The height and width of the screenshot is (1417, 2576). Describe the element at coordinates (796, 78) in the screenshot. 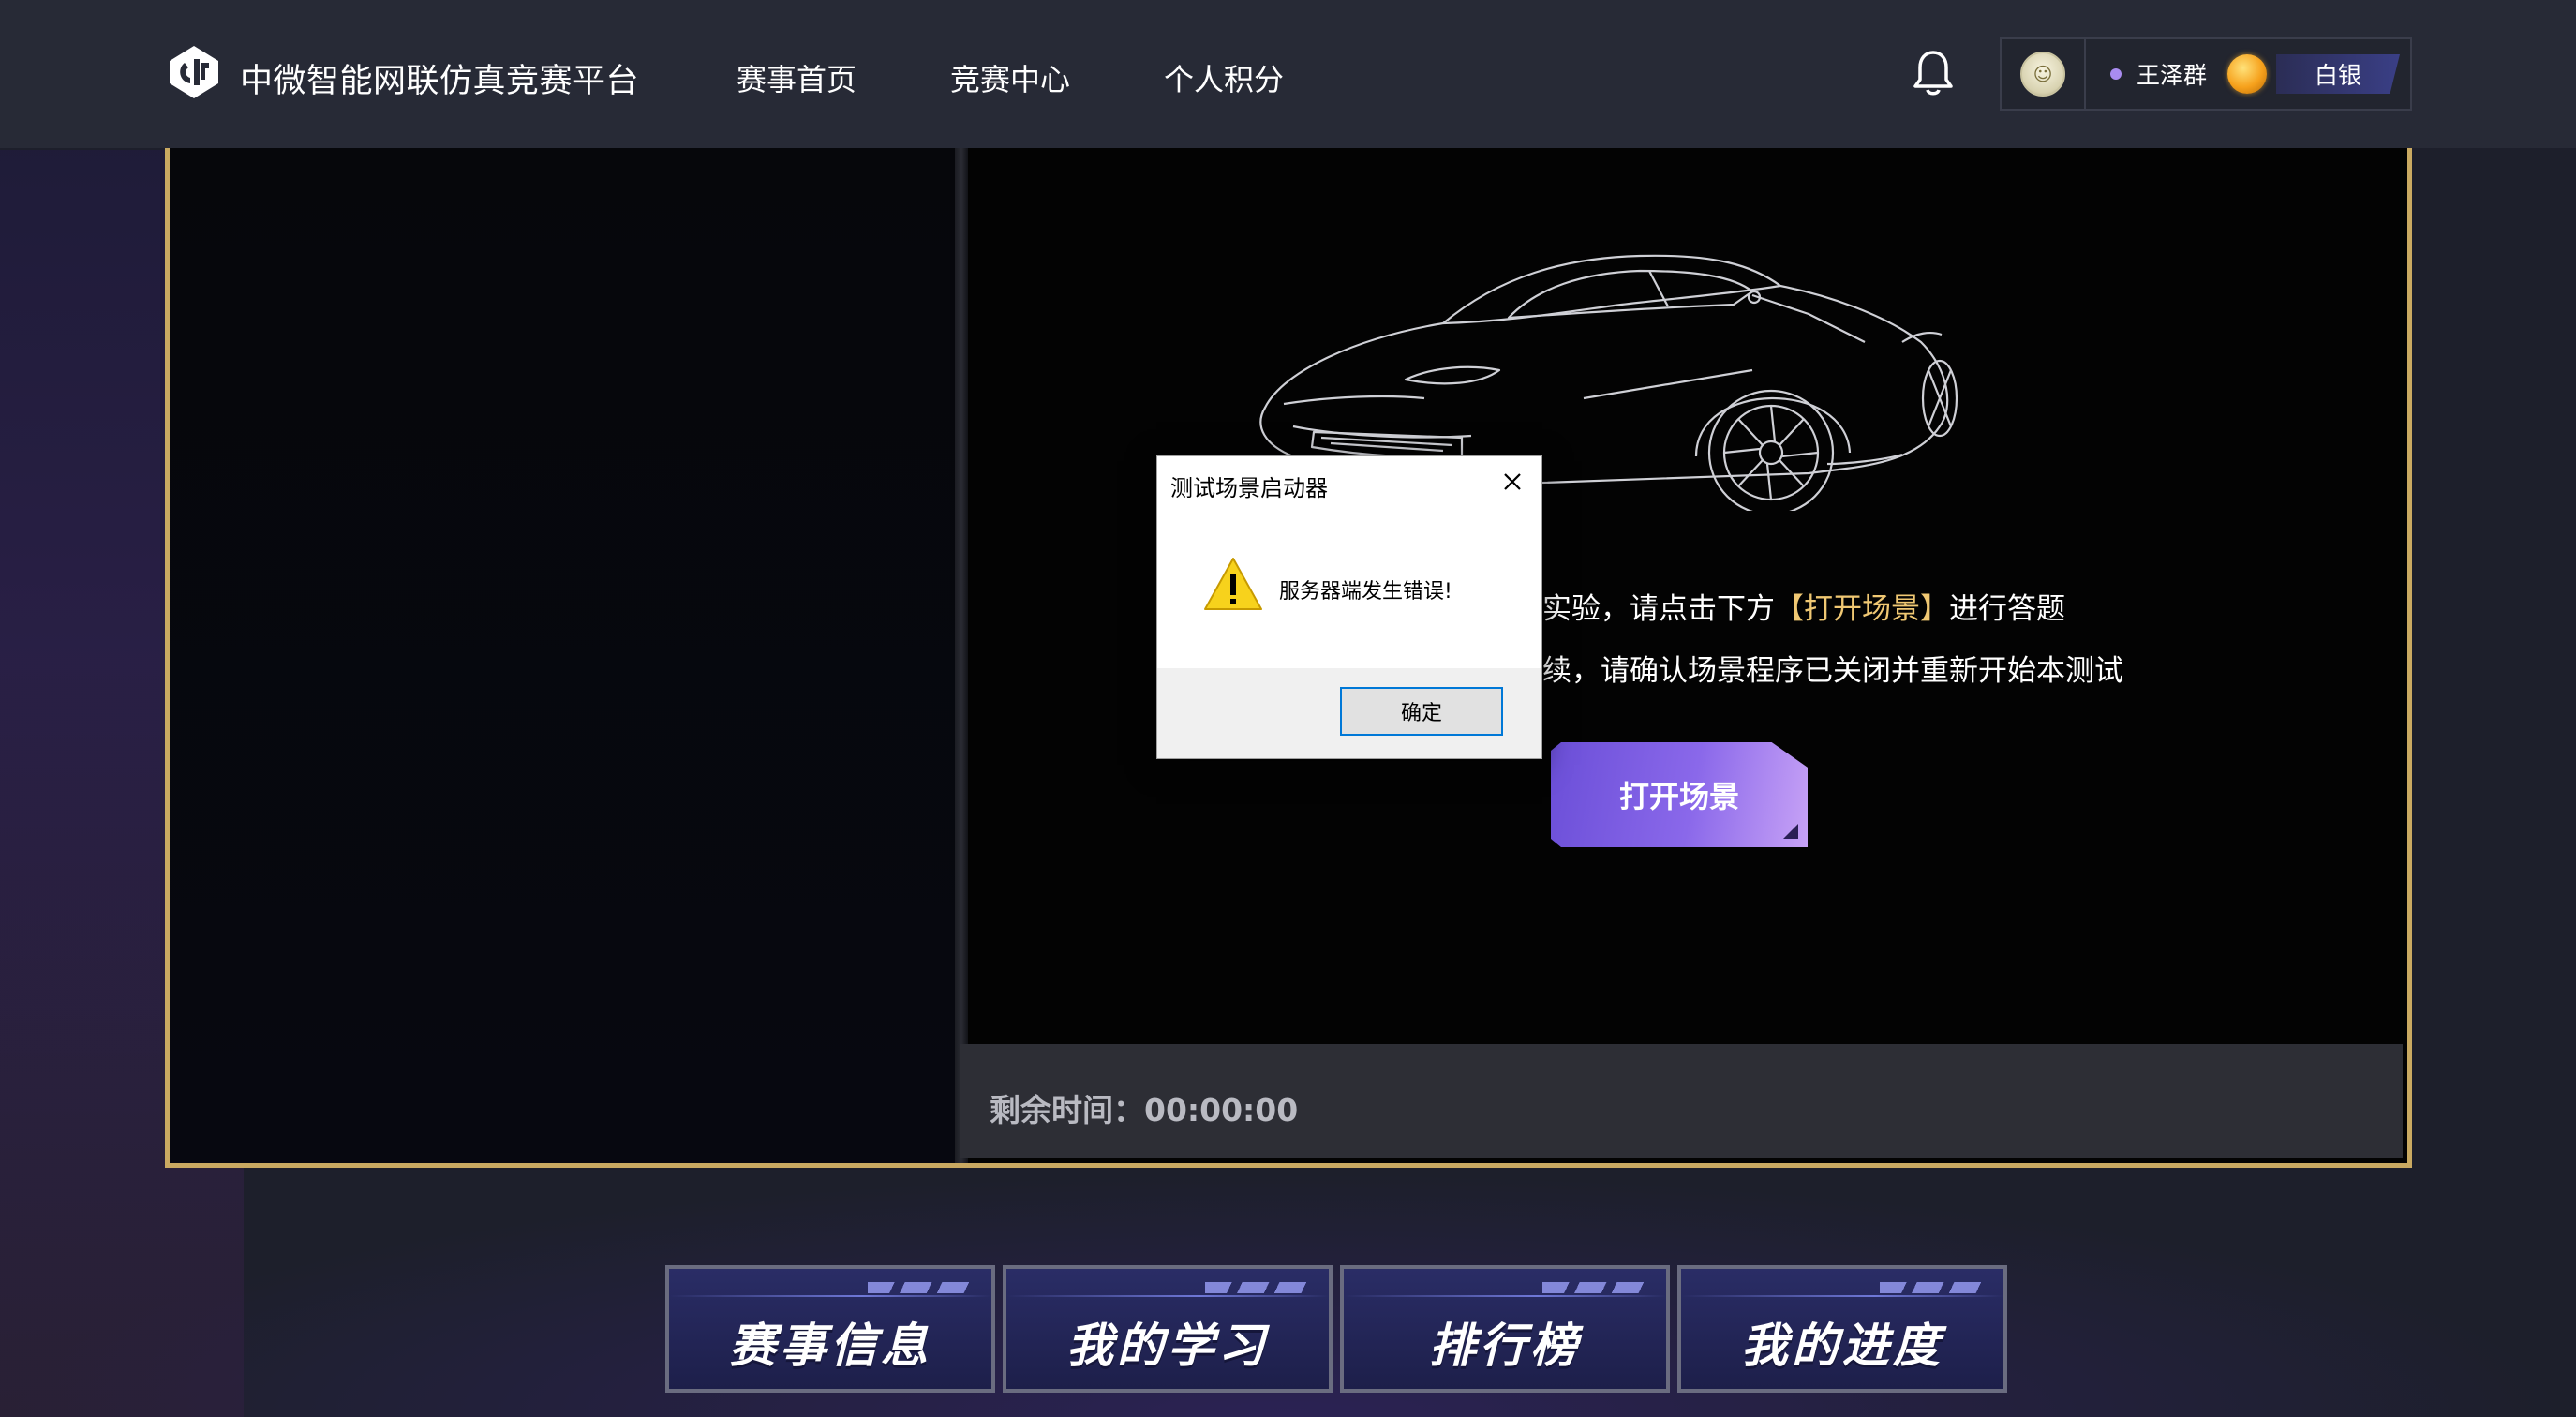

I see `nav-event-home: 赛事首页` at that location.